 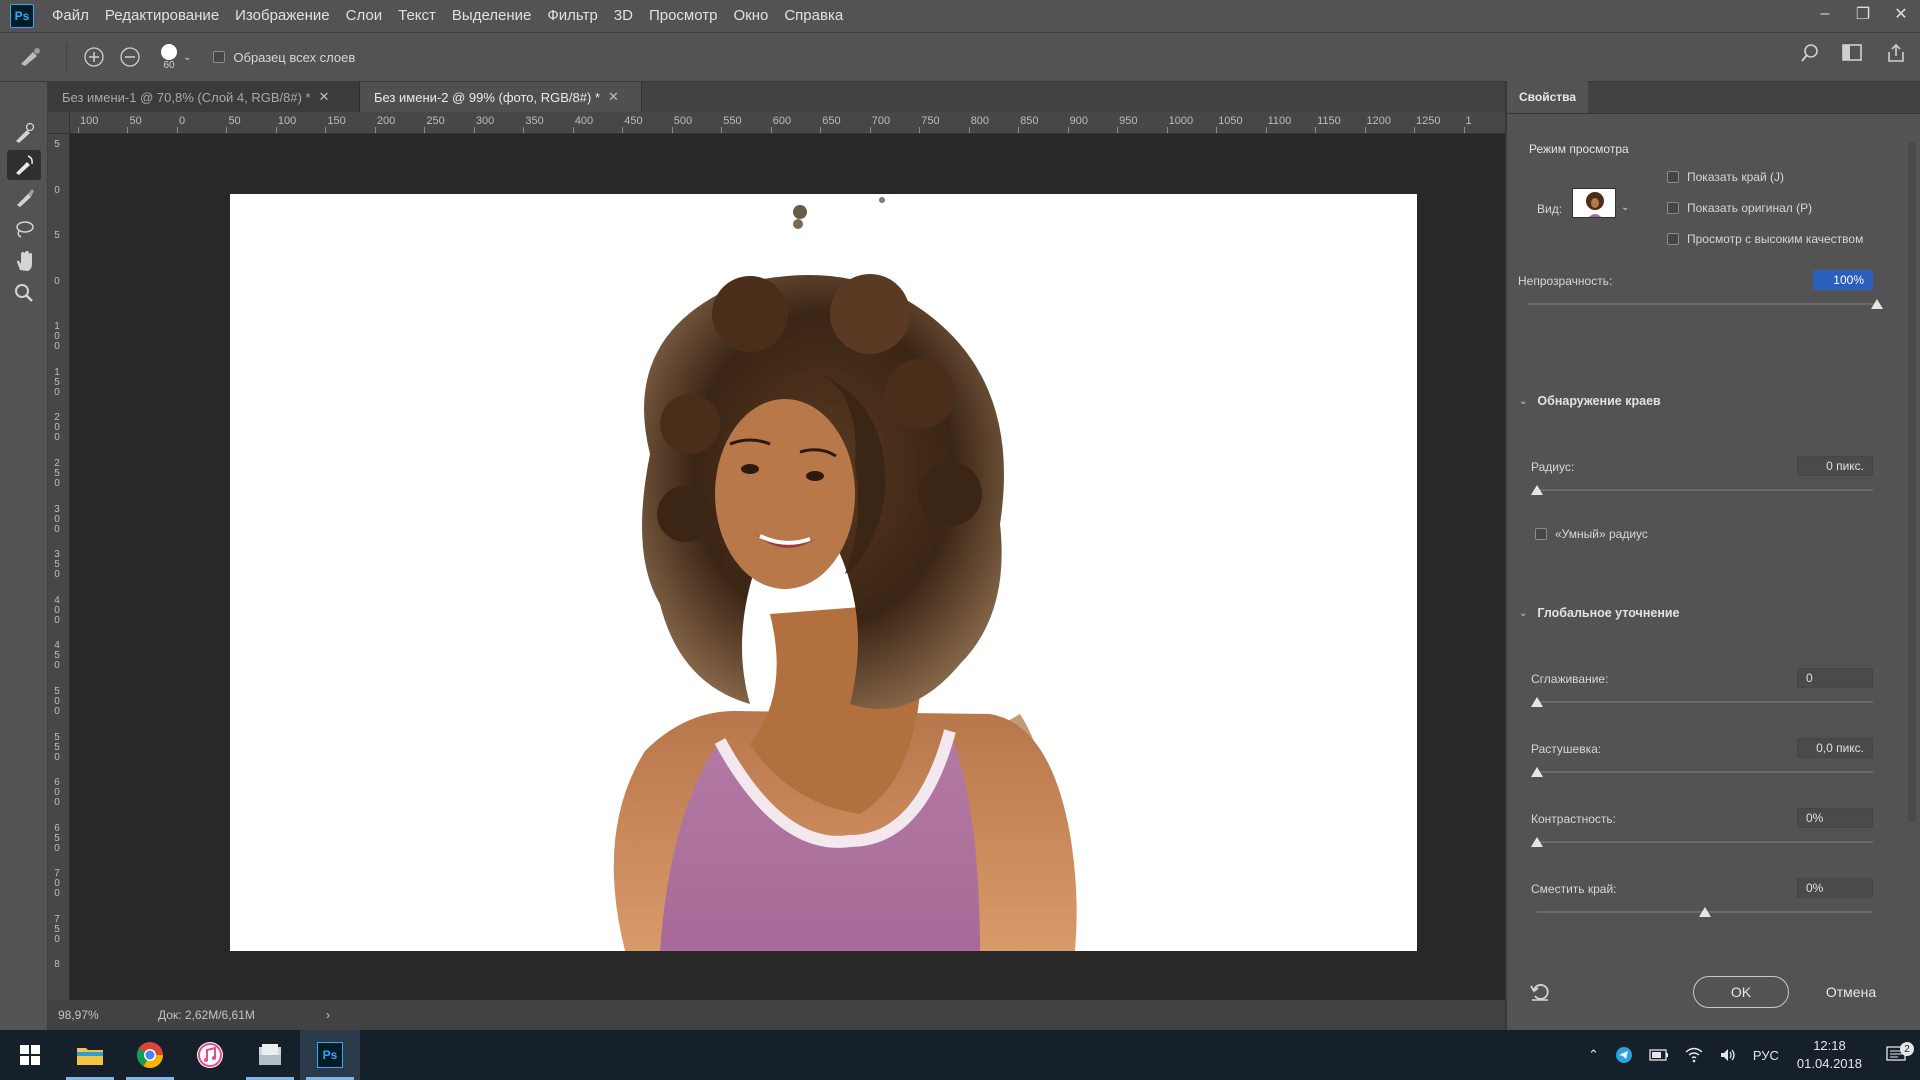 I want to click on high-quality-preview-checkbox, so click(x=1673, y=239).